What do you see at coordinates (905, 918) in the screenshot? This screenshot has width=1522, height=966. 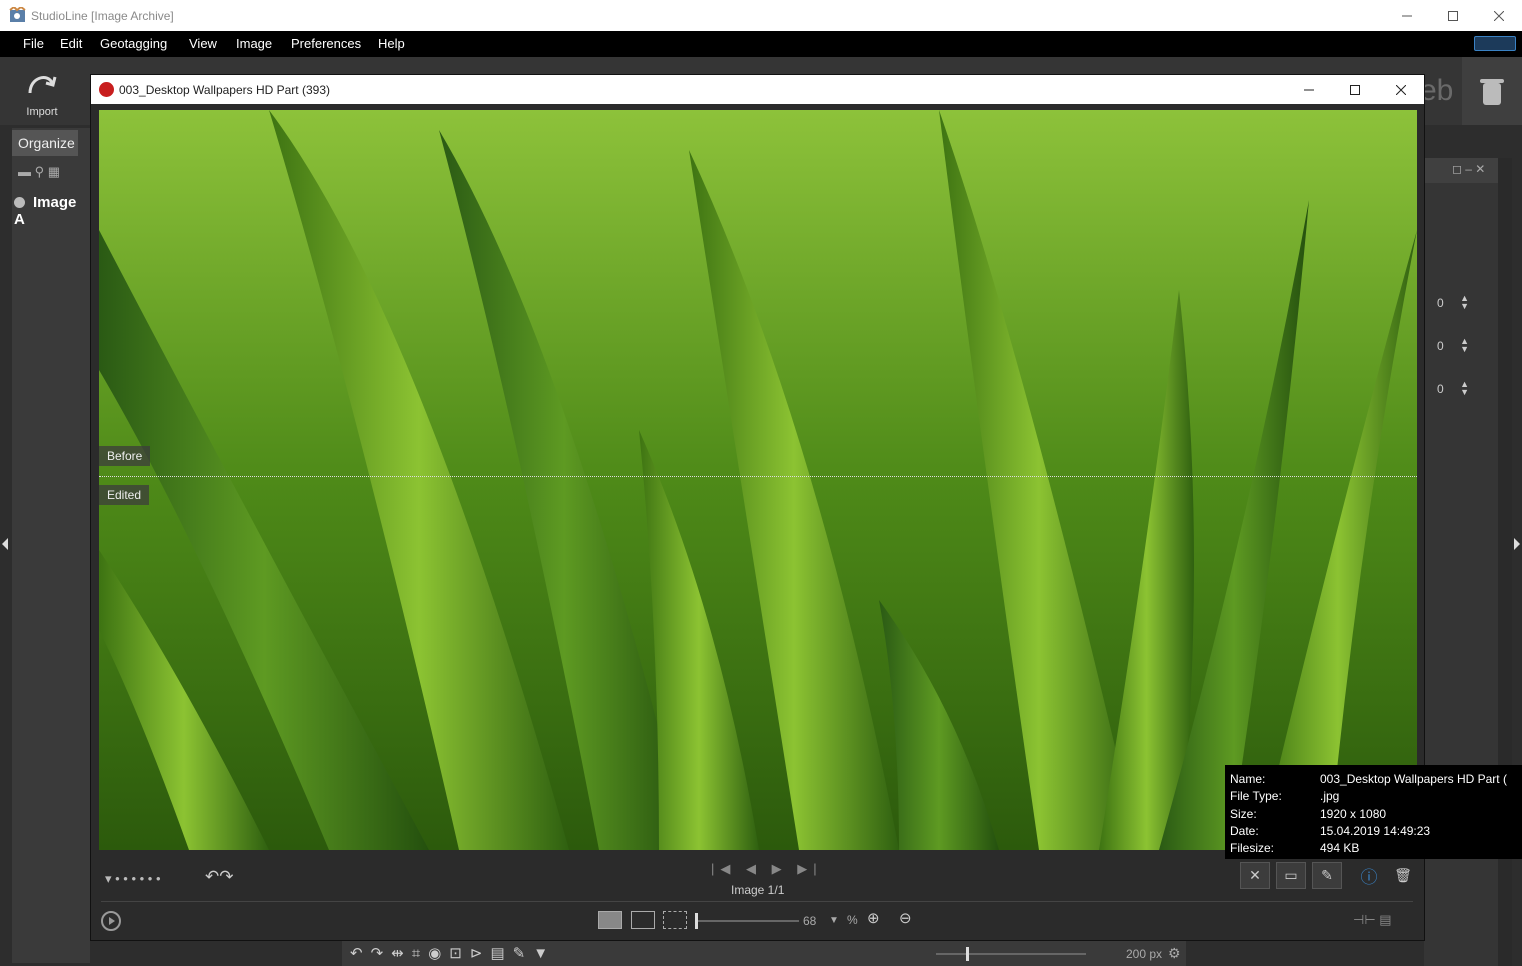 I see `zoom-out-icon: ⊖` at bounding box center [905, 918].